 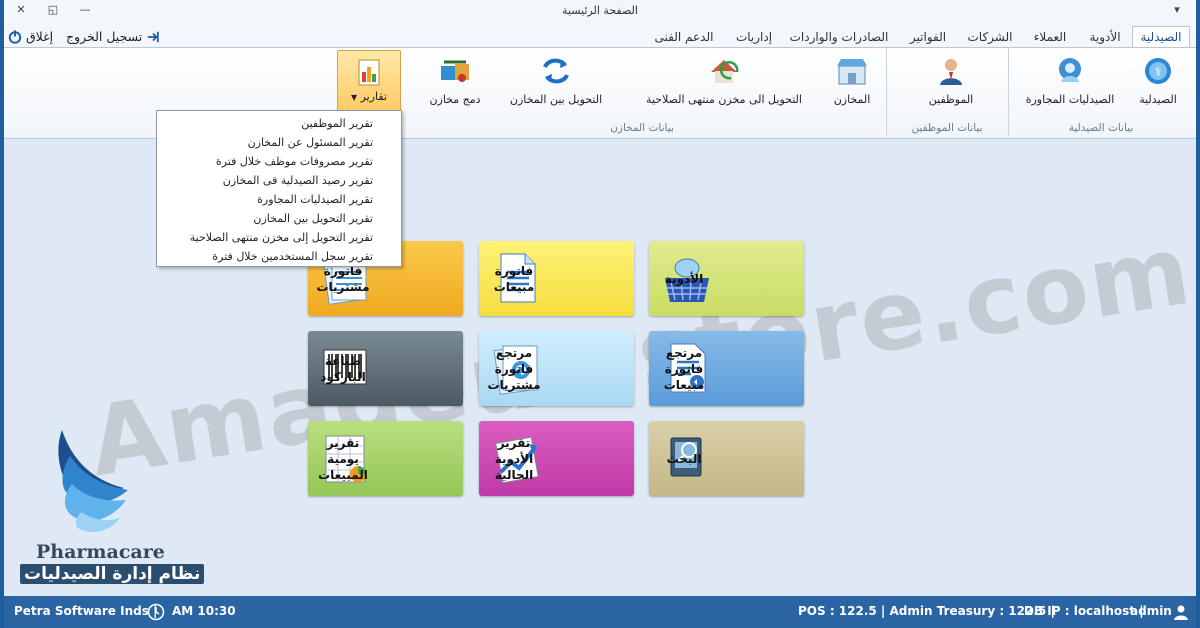 I want to click on neighbor-pharmacies-label: الصيدليات المجاورة, so click(x=1070, y=99).